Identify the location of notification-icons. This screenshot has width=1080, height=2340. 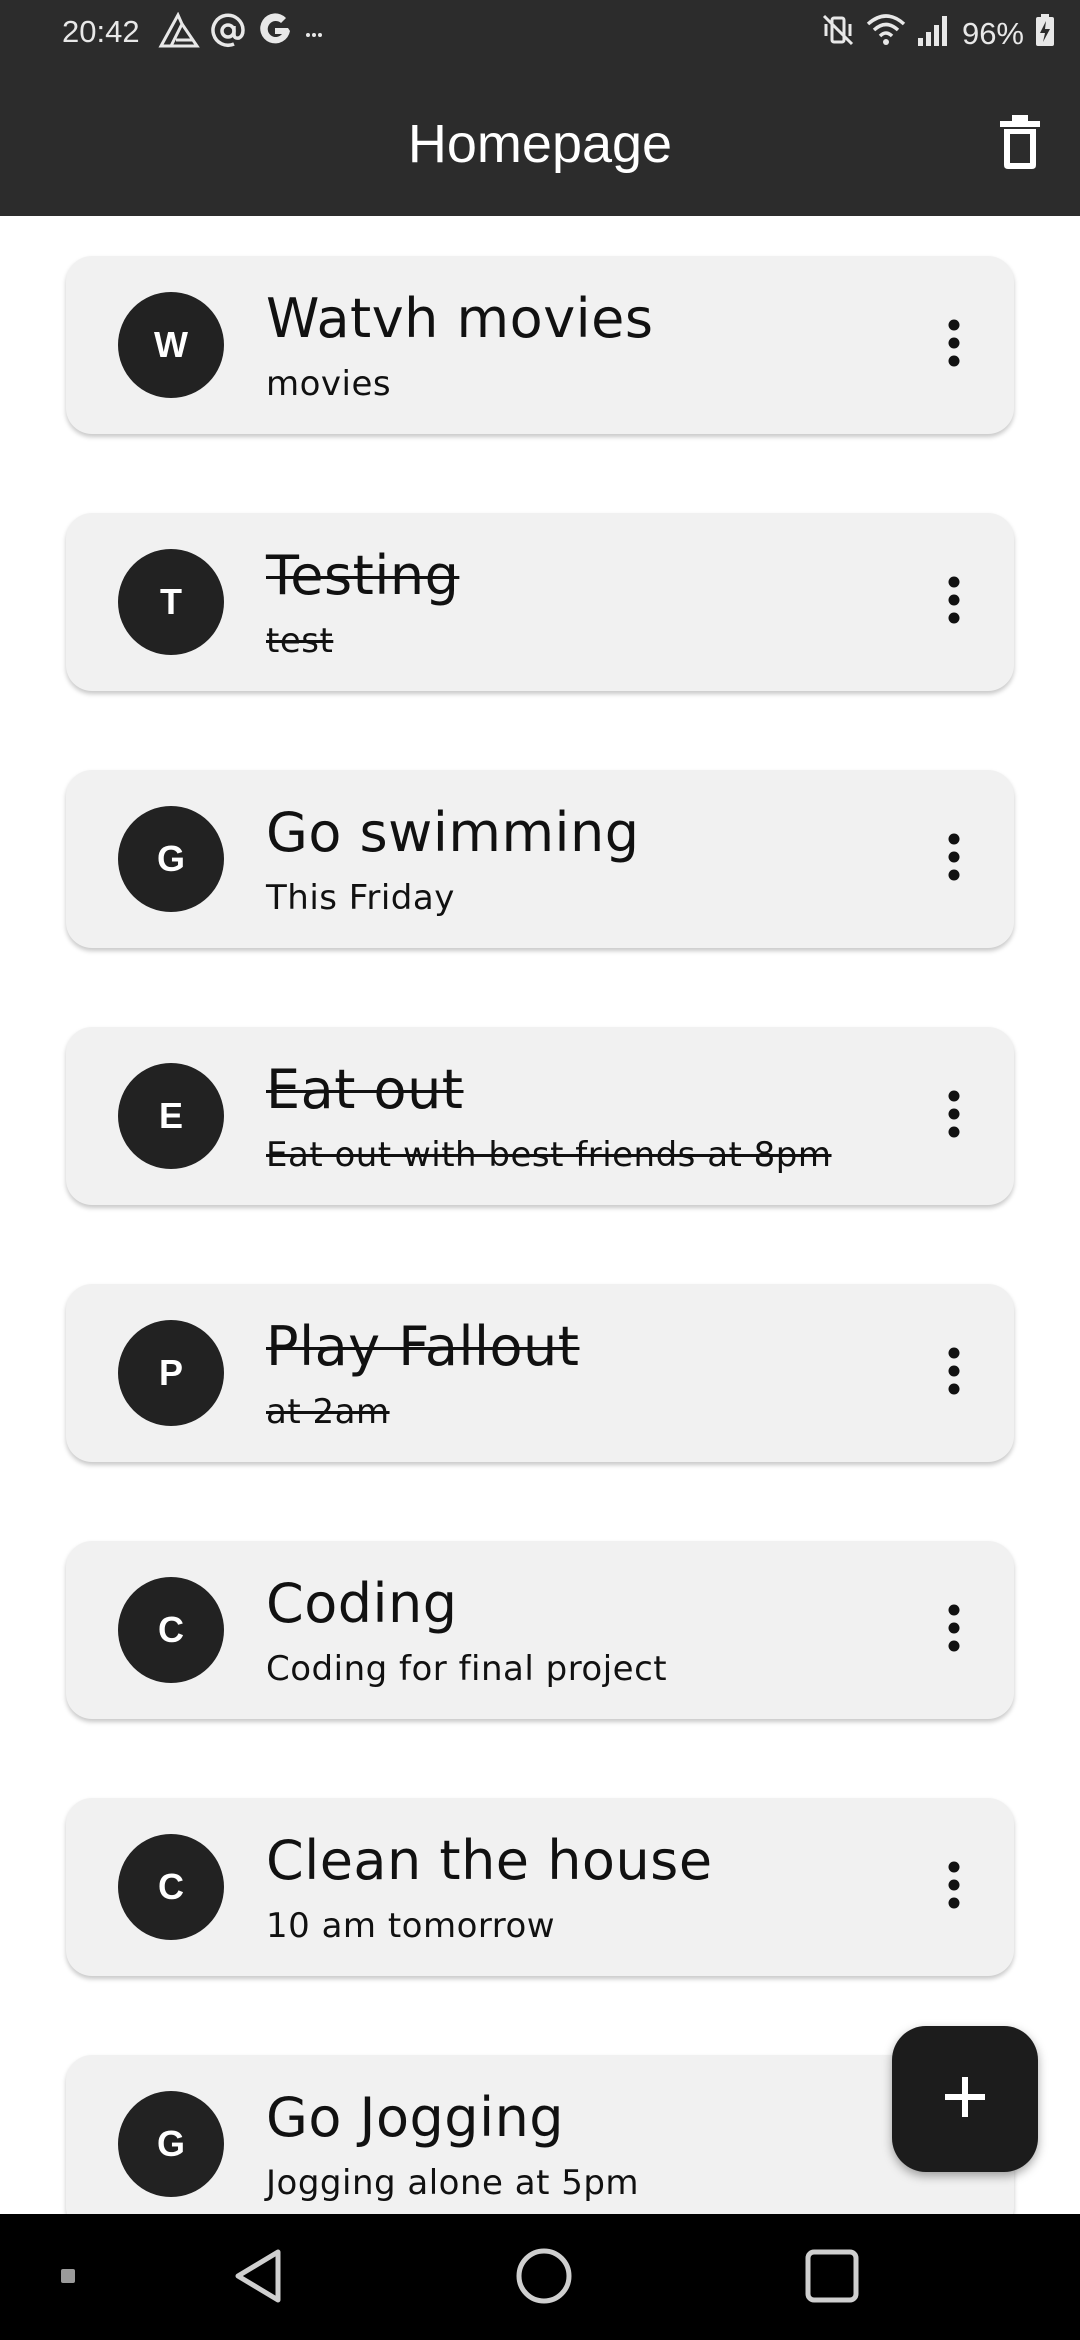
(241, 34).